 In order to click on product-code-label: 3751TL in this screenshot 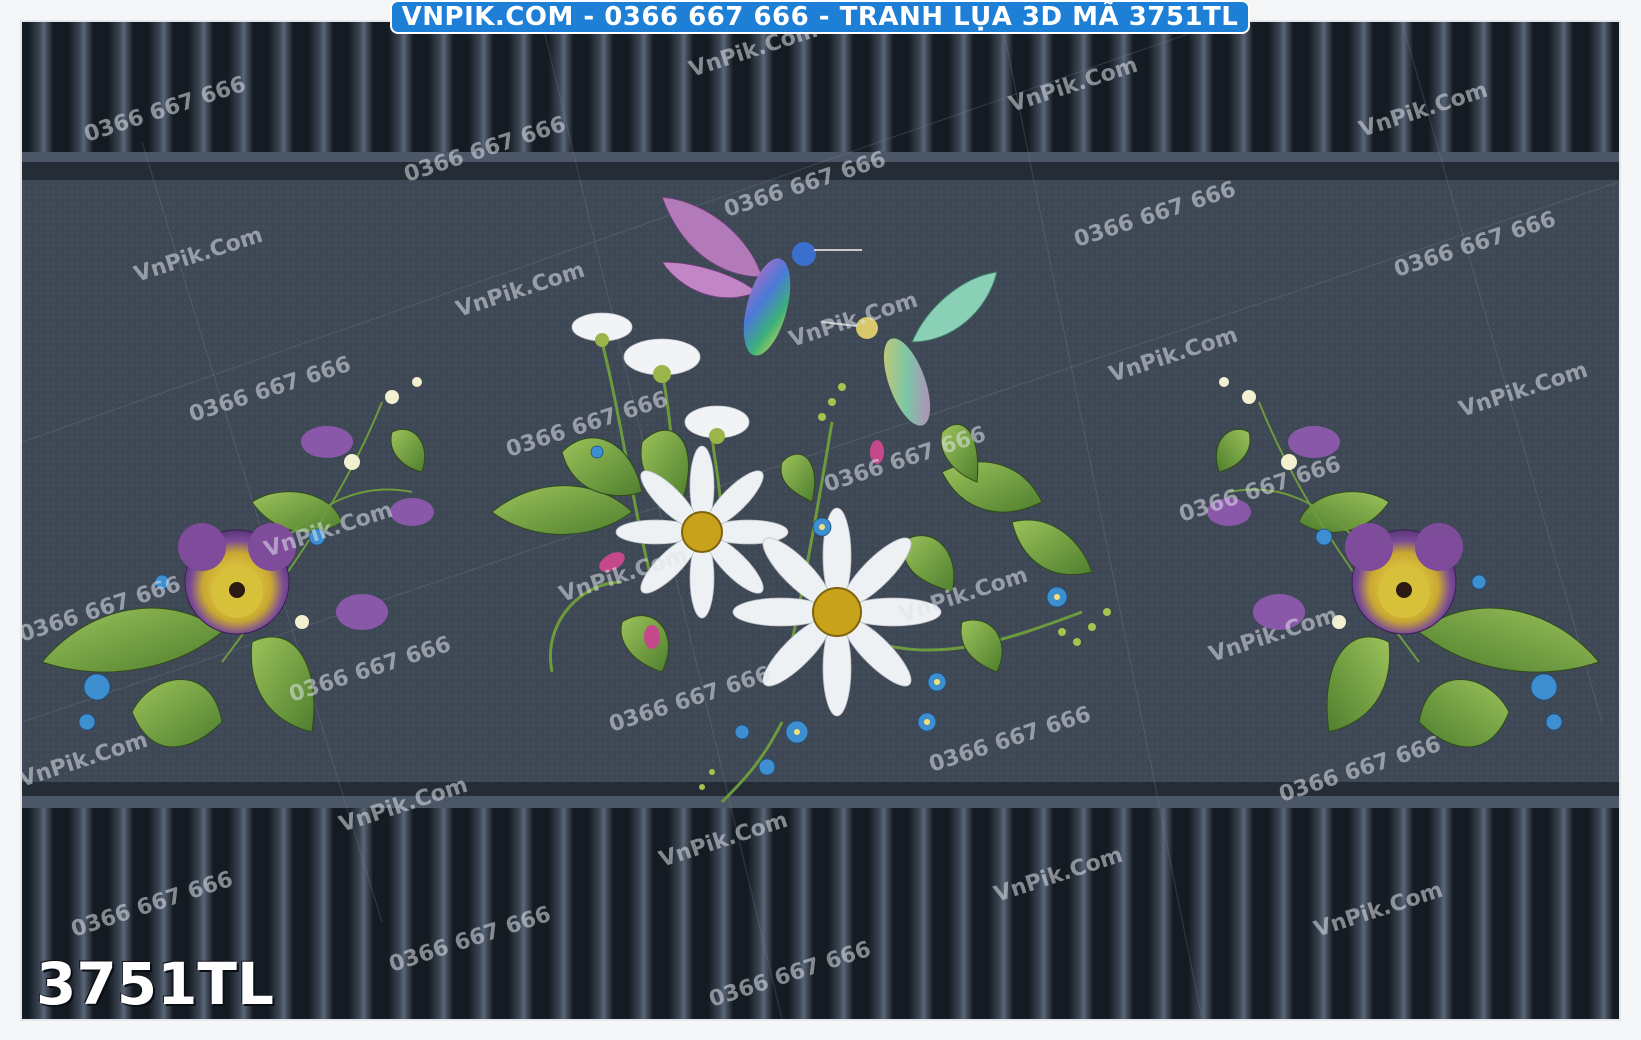, I will do `click(155, 984)`.